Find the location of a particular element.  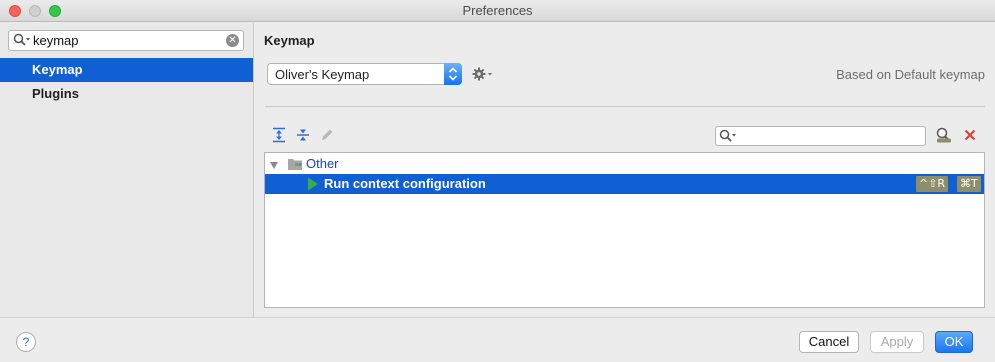

tree-action-row: Run context configuration ^⇧R ⌘T is located at coordinates (624, 184).